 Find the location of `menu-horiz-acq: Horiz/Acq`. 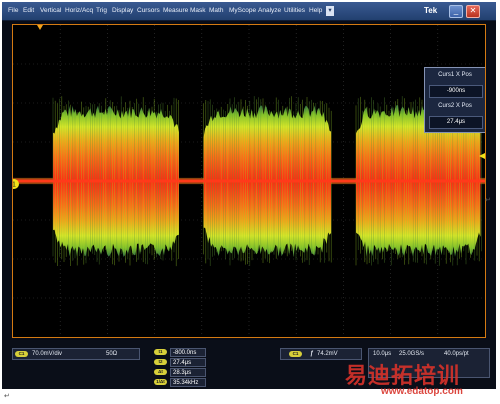

menu-horiz-acq: Horiz/Acq is located at coordinates (79, 11).